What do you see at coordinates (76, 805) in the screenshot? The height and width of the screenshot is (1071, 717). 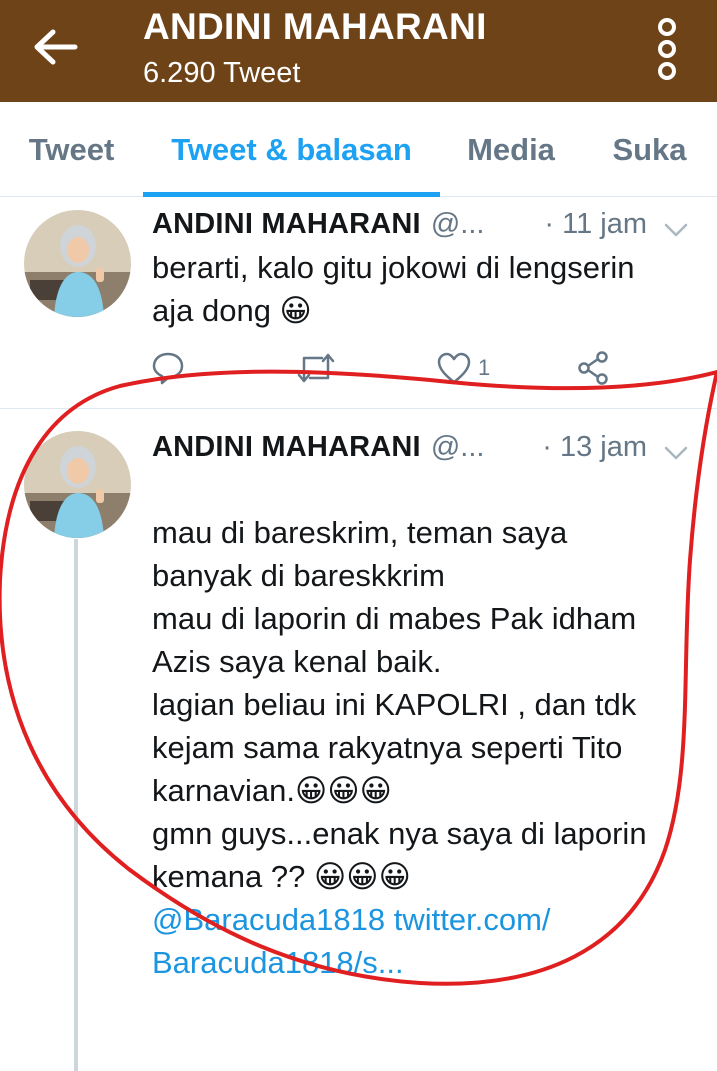 I see `thread-line` at bounding box center [76, 805].